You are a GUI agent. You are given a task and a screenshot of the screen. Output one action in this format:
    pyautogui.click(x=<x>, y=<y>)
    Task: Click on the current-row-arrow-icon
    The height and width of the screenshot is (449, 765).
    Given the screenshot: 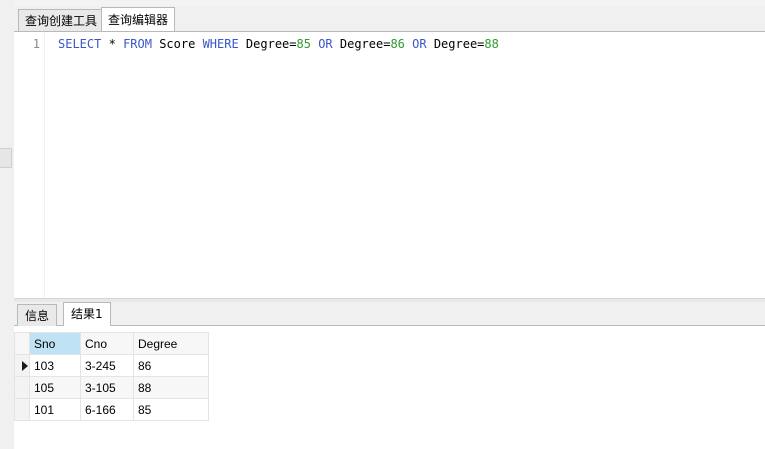 What is the action you would take?
    pyautogui.click(x=25, y=365)
    